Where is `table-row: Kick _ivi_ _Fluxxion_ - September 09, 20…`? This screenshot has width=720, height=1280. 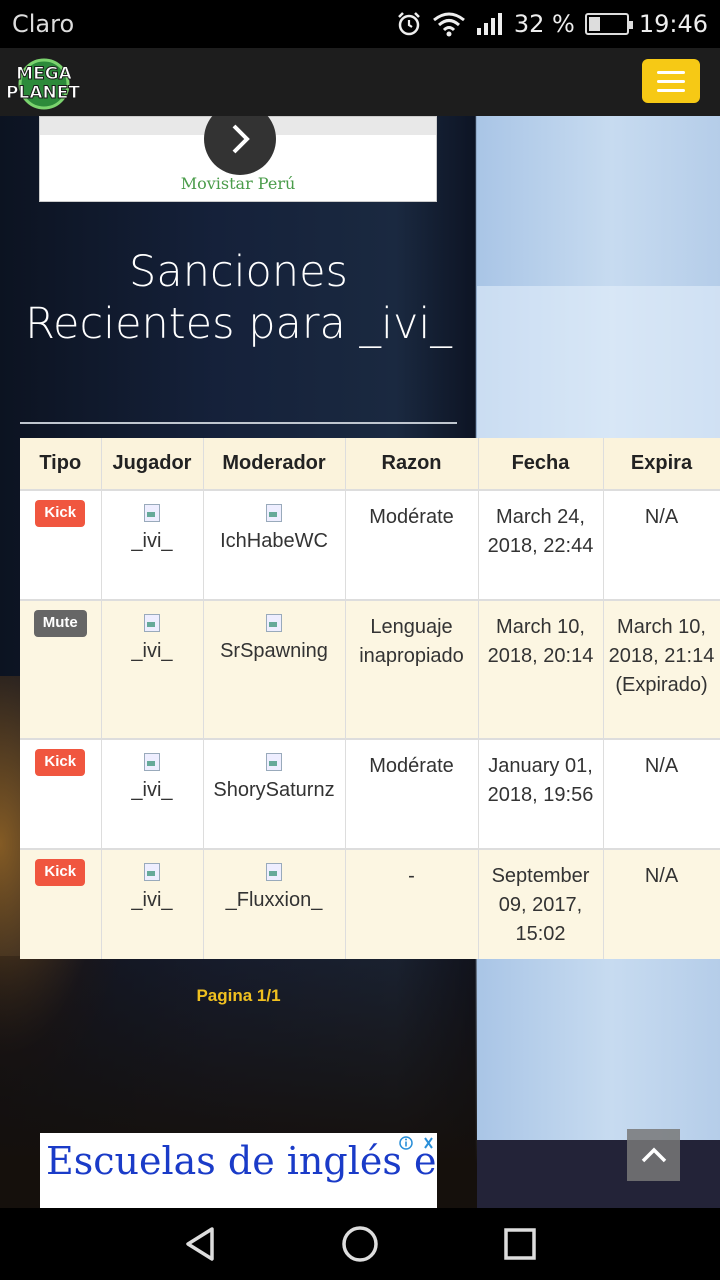 table-row: Kick _ivi_ _Fluxxion_ - September 09, 20… is located at coordinates (370, 903).